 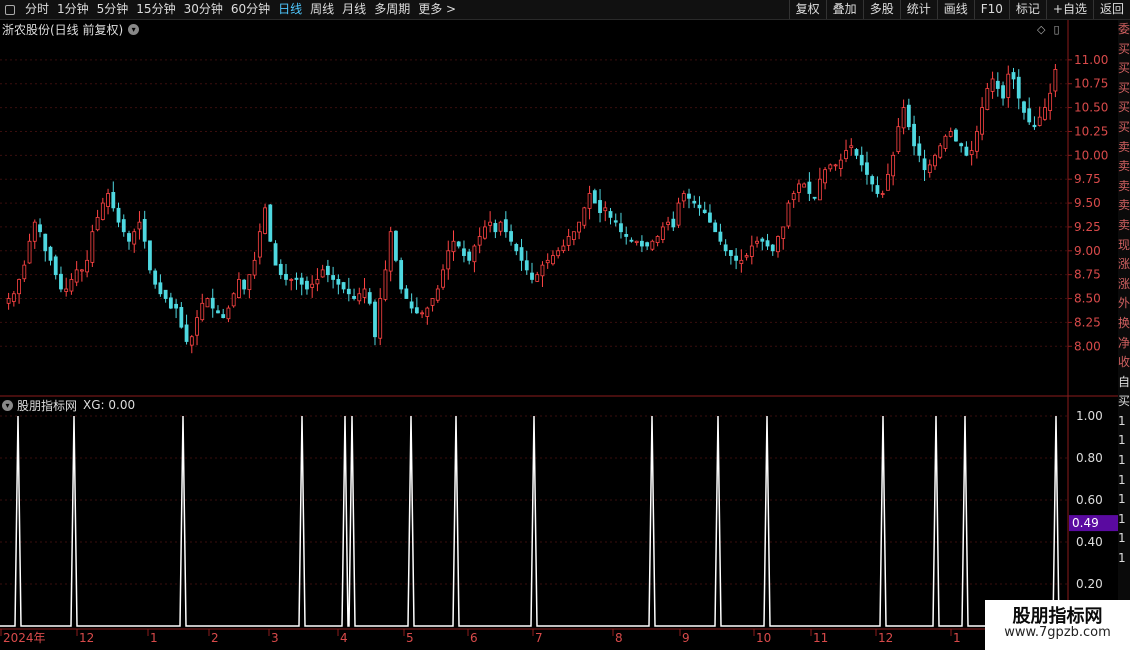 What do you see at coordinates (1057, 632) in the screenshot?
I see `watermark-url: www.7gpzb.com` at bounding box center [1057, 632].